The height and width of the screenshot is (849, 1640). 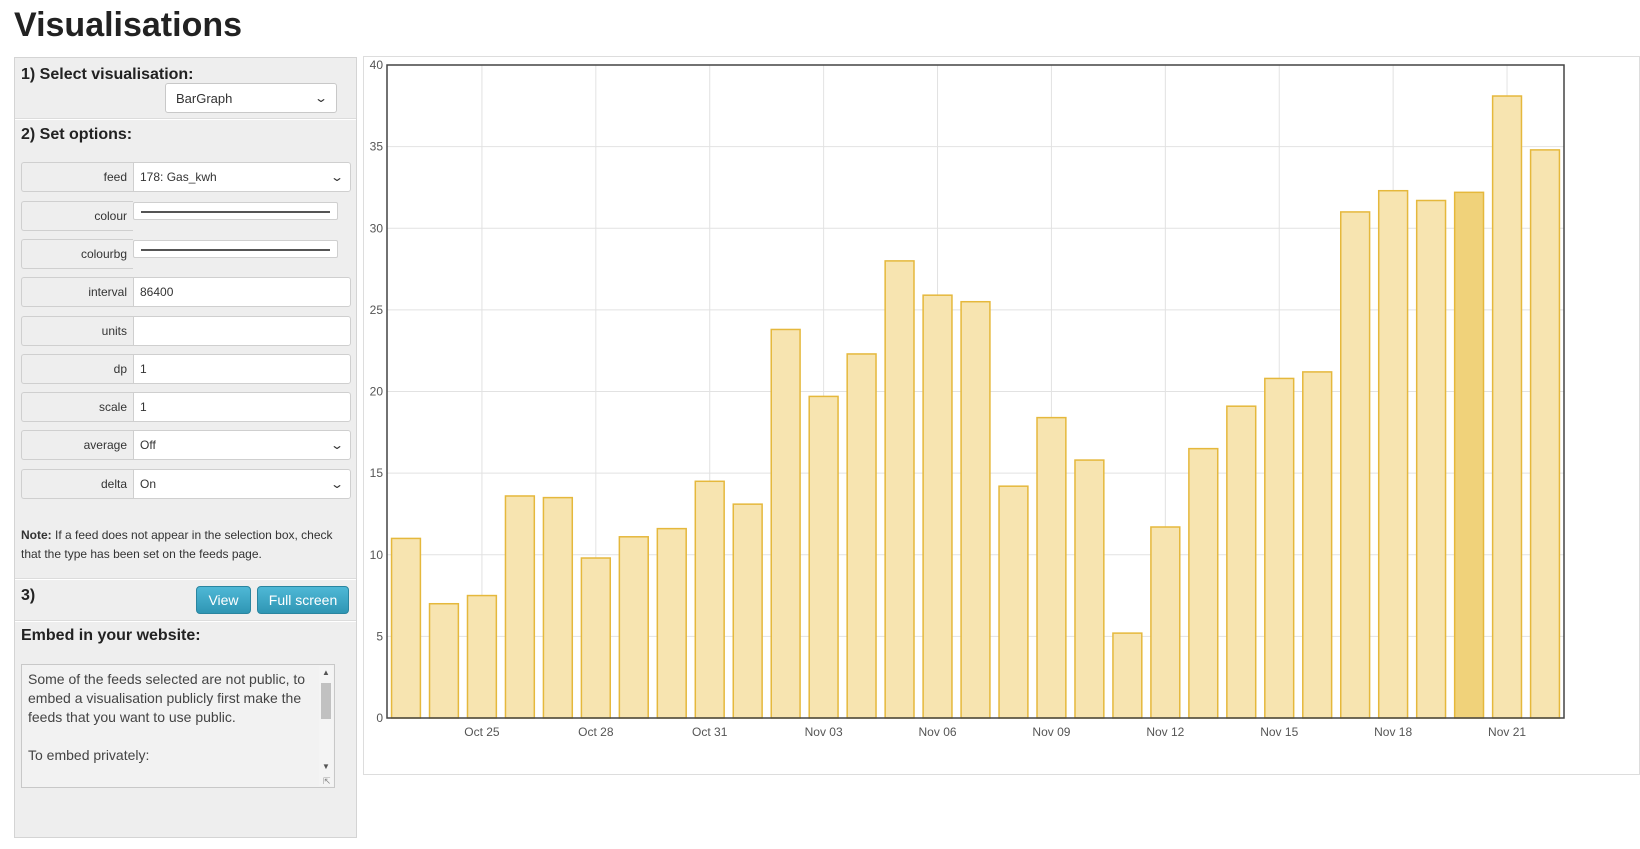 What do you see at coordinates (377, 147) in the screenshot?
I see `y-tick-label: 35` at bounding box center [377, 147].